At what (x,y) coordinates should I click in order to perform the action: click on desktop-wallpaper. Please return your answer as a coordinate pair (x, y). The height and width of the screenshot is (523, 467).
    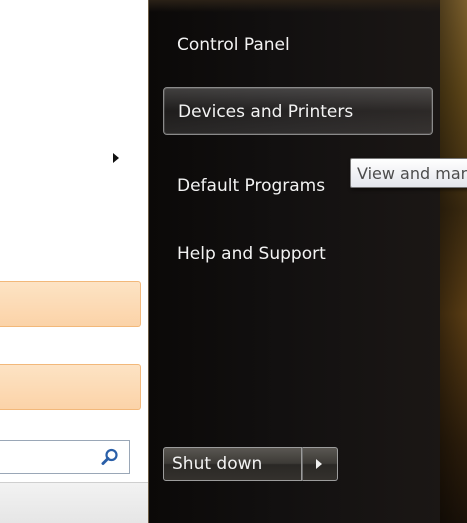
    Looking at the image, I should click on (453, 261).